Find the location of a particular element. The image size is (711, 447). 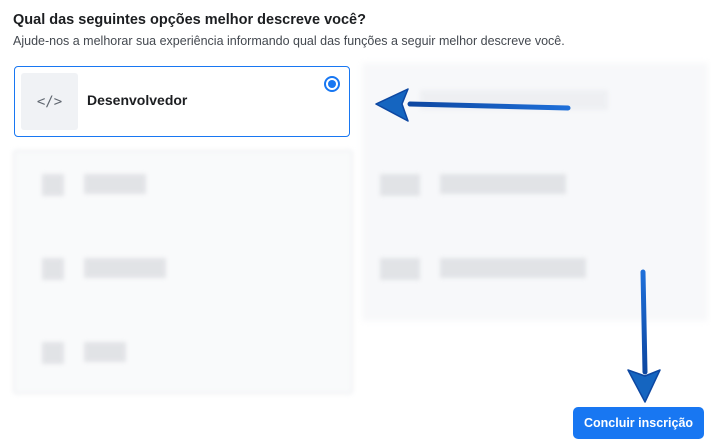

option-label: Desenvolvedor is located at coordinates (137, 100).